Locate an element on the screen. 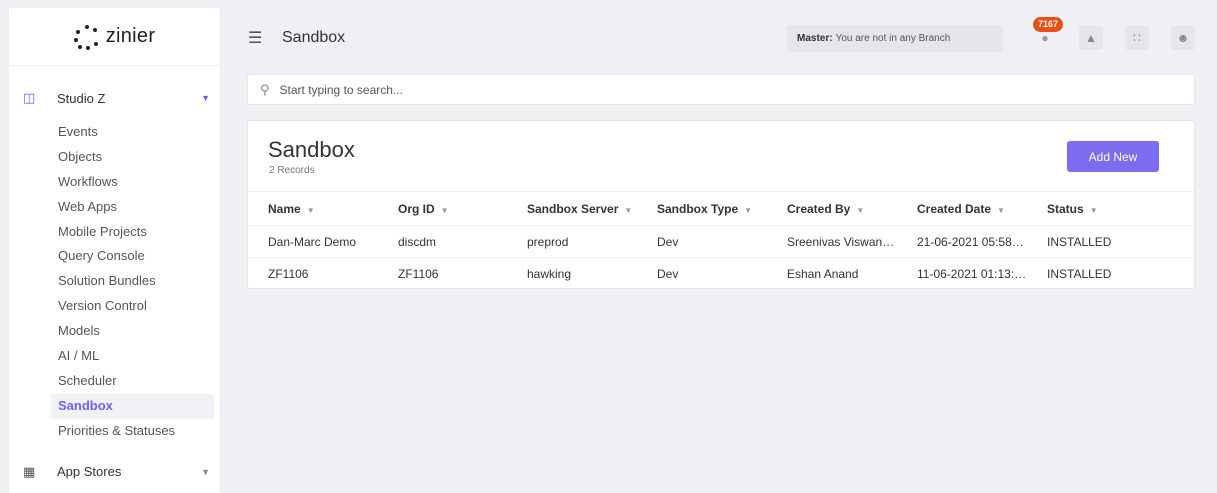 Image resolution: width=1217 pixels, height=493 pixels. search-bar: ⚲ is located at coordinates (721, 89).